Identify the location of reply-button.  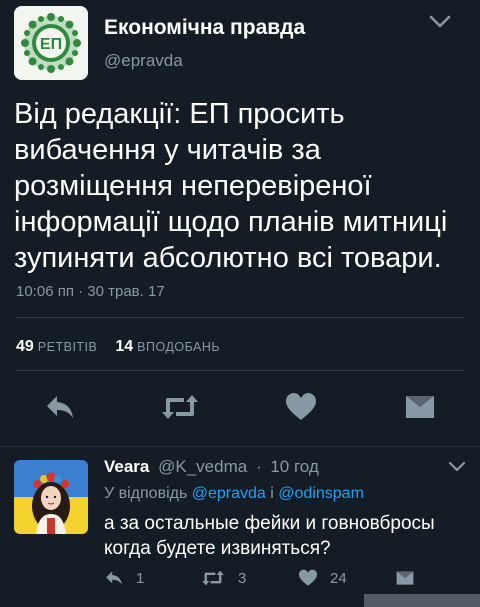
(60, 407).